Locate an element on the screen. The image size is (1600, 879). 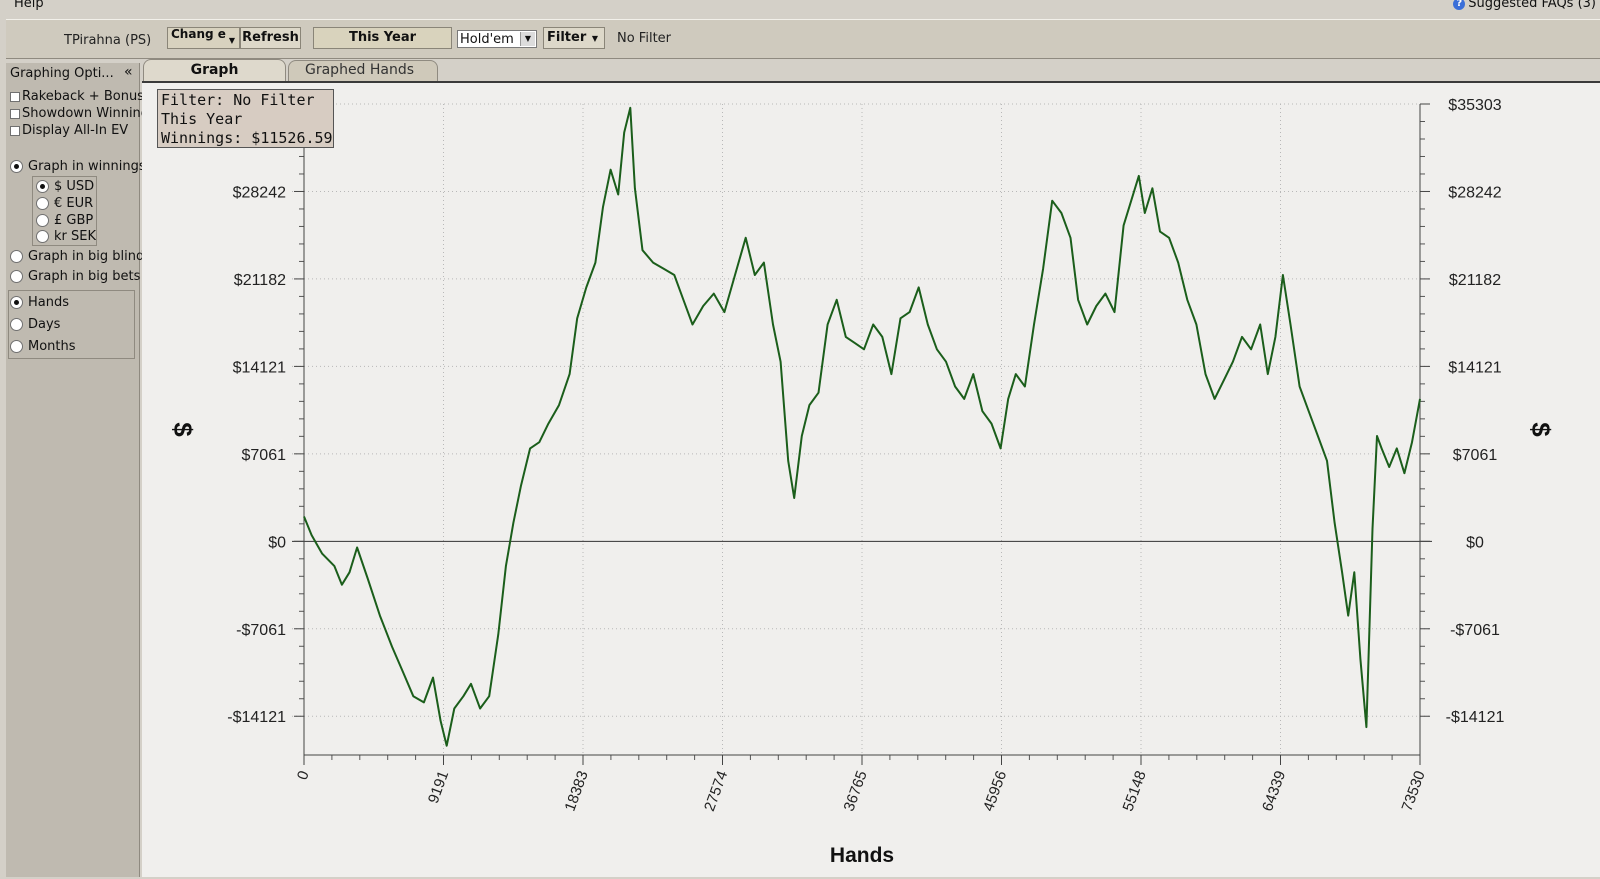
y-tick-label-right: $7061 is located at coordinates (1475, 455).